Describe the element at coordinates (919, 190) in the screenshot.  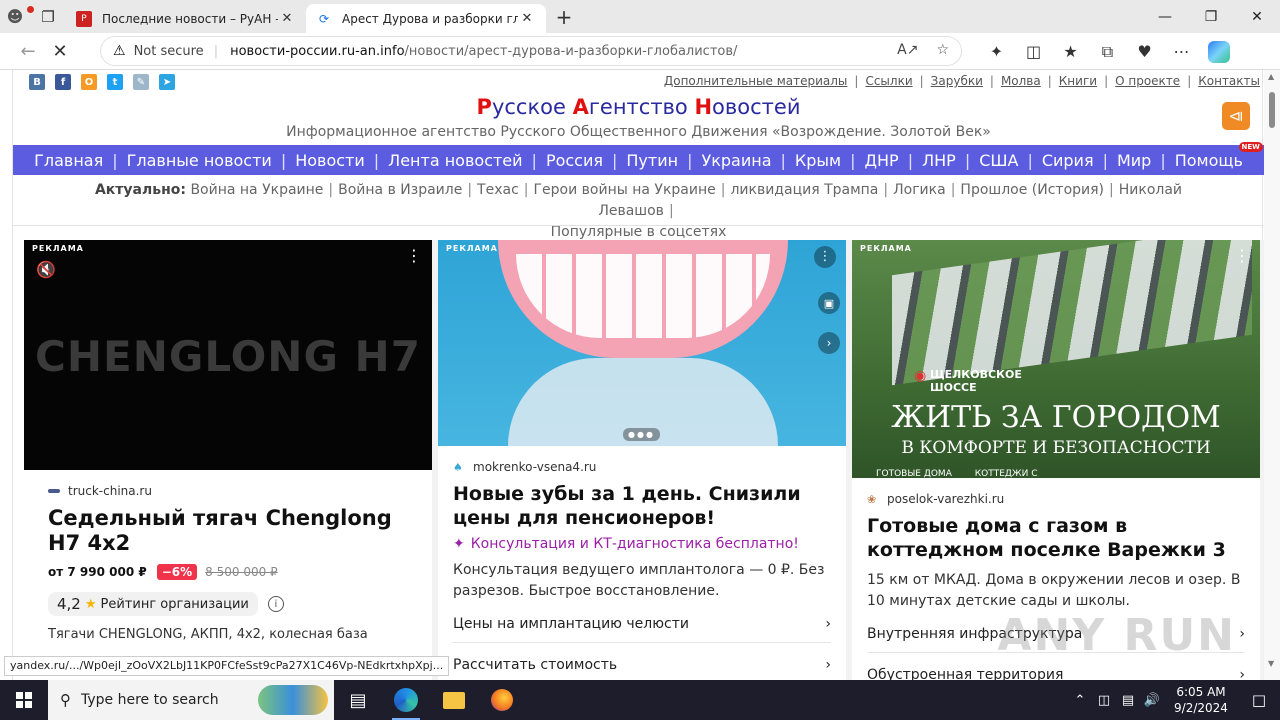
I see `topic-link: Логика` at that location.